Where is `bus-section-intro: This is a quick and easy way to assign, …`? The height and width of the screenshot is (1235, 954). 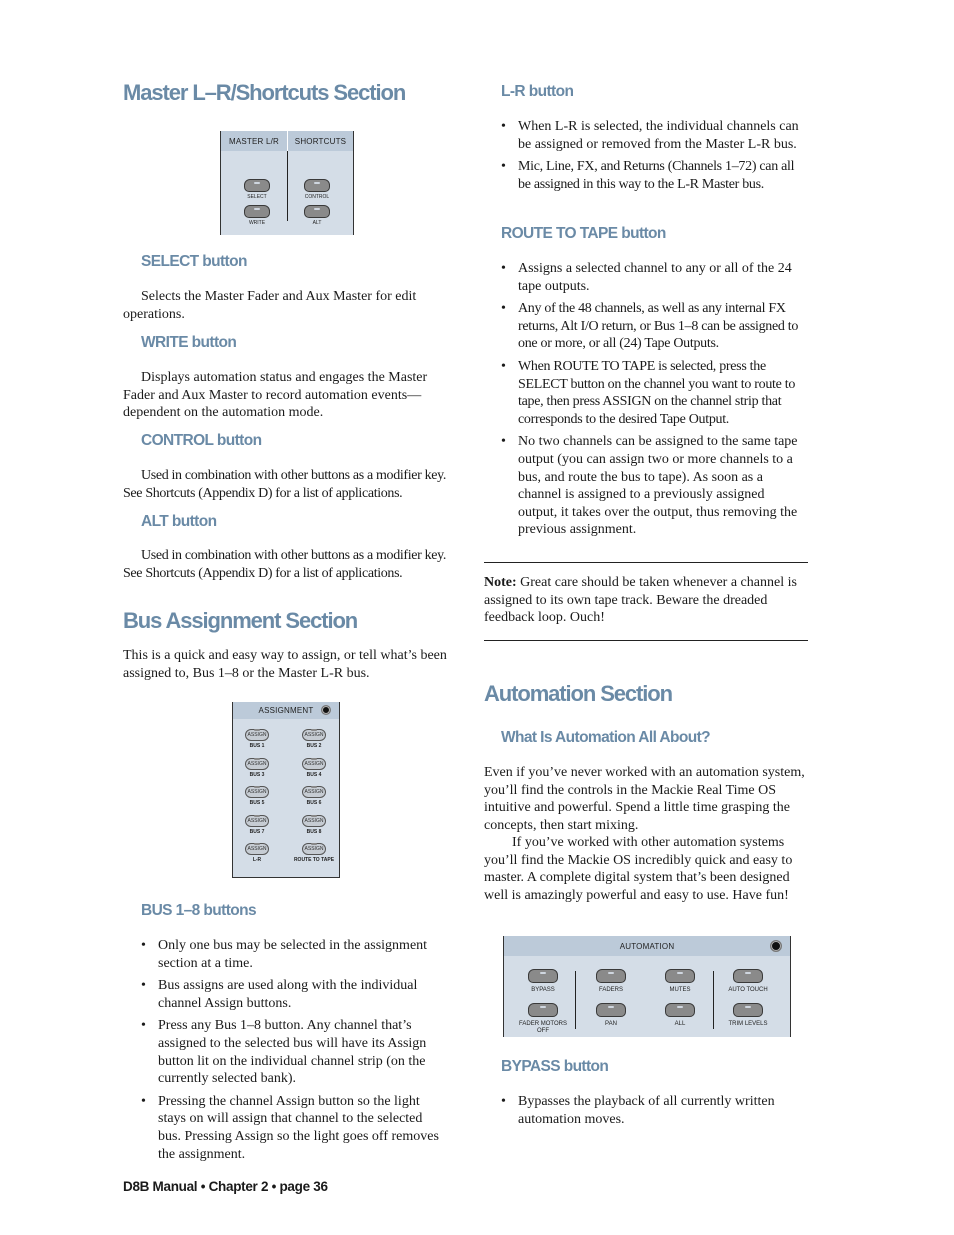 bus-section-intro: This is a quick and easy way to assign, … is located at coordinates (285, 664).